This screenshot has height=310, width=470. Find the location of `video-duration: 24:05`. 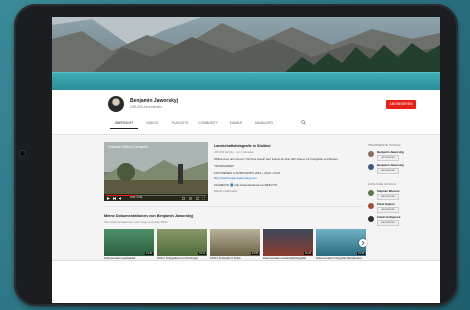

video-duration: 24:05 is located at coordinates (255, 253).